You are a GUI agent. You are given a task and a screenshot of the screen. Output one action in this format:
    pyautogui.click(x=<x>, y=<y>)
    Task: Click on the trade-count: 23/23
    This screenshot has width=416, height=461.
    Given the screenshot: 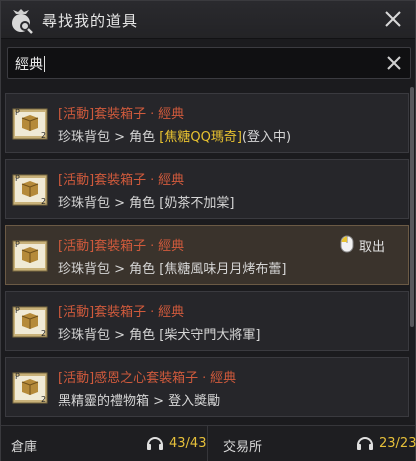 What is the action you would take?
    pyautogui.click(x=397, y=443)
    